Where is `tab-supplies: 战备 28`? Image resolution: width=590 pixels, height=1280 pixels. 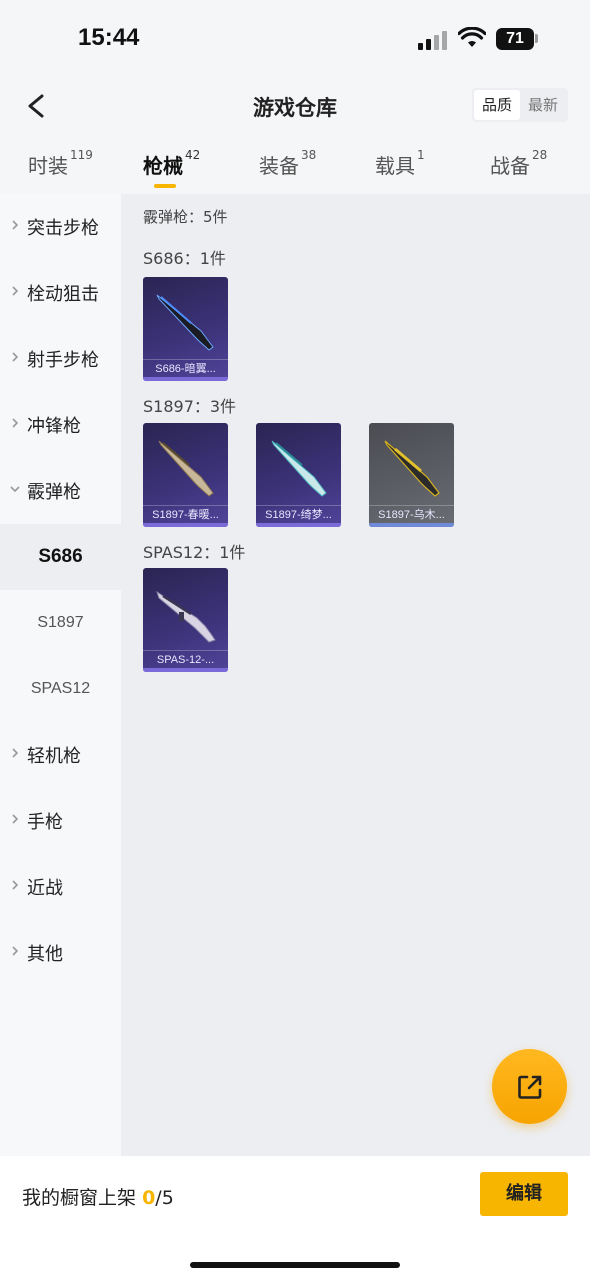 tab-supplies: 战备 28 is located at coordinates (519, 163).